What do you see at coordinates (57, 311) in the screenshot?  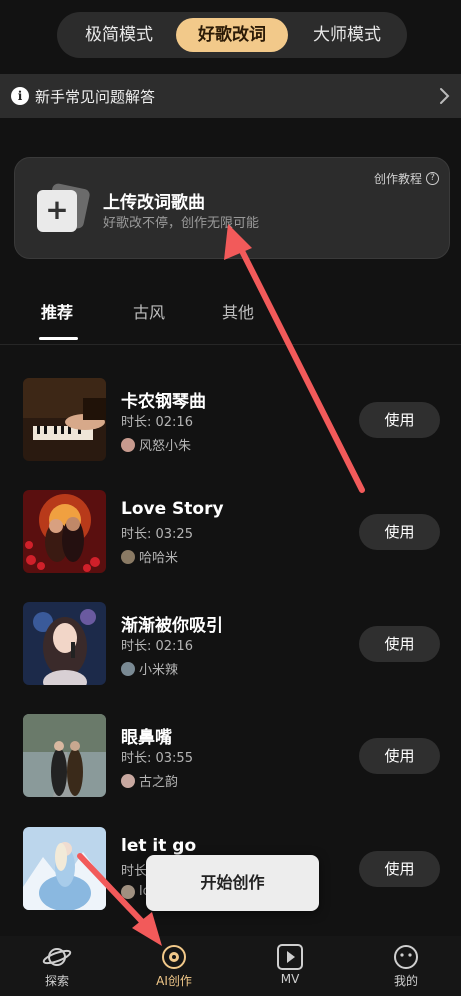 I see `tab-recommended: 推荐` at bounding box center [57, 311].